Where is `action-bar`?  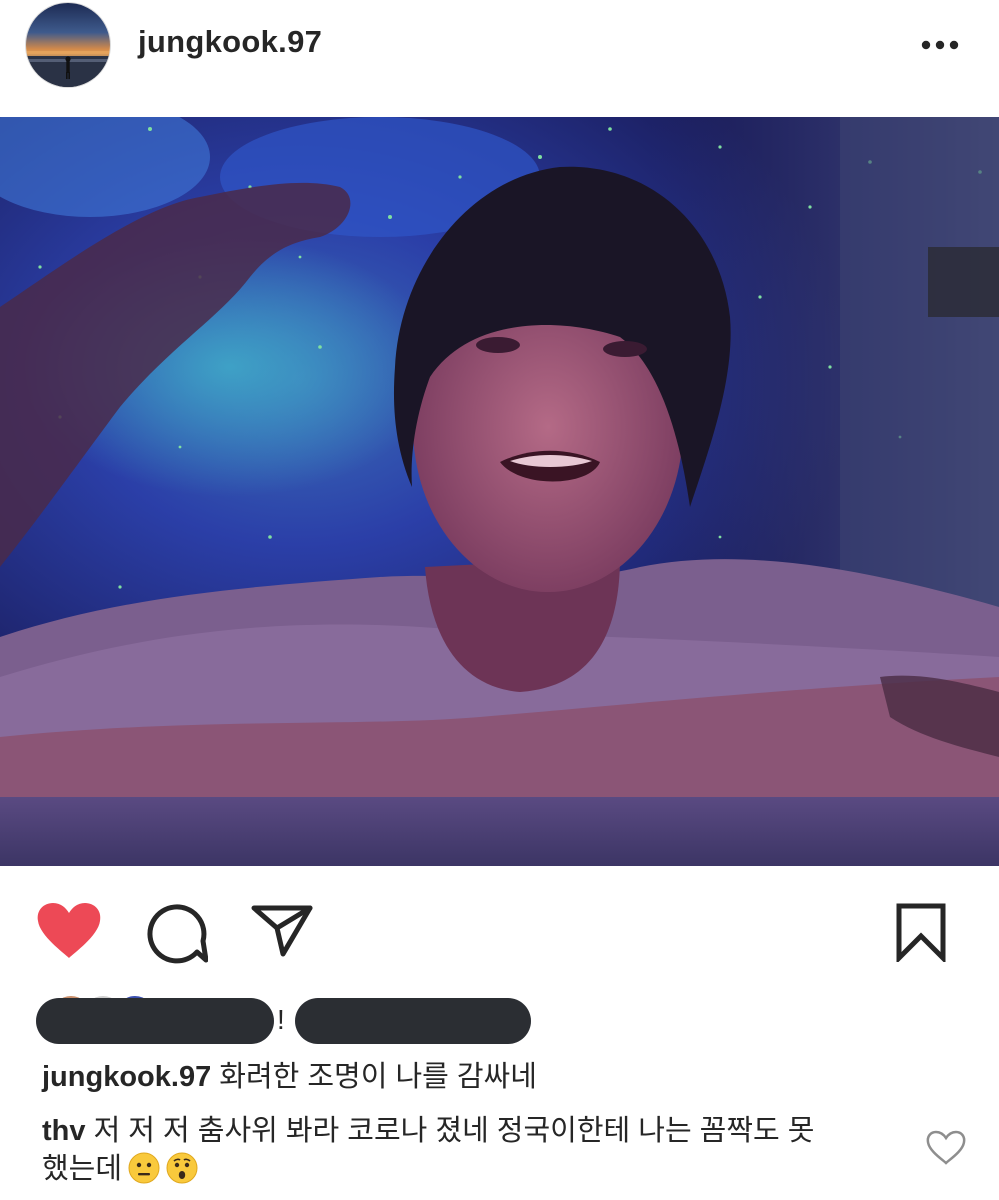
action-bar is located at coordinates (499, 926).